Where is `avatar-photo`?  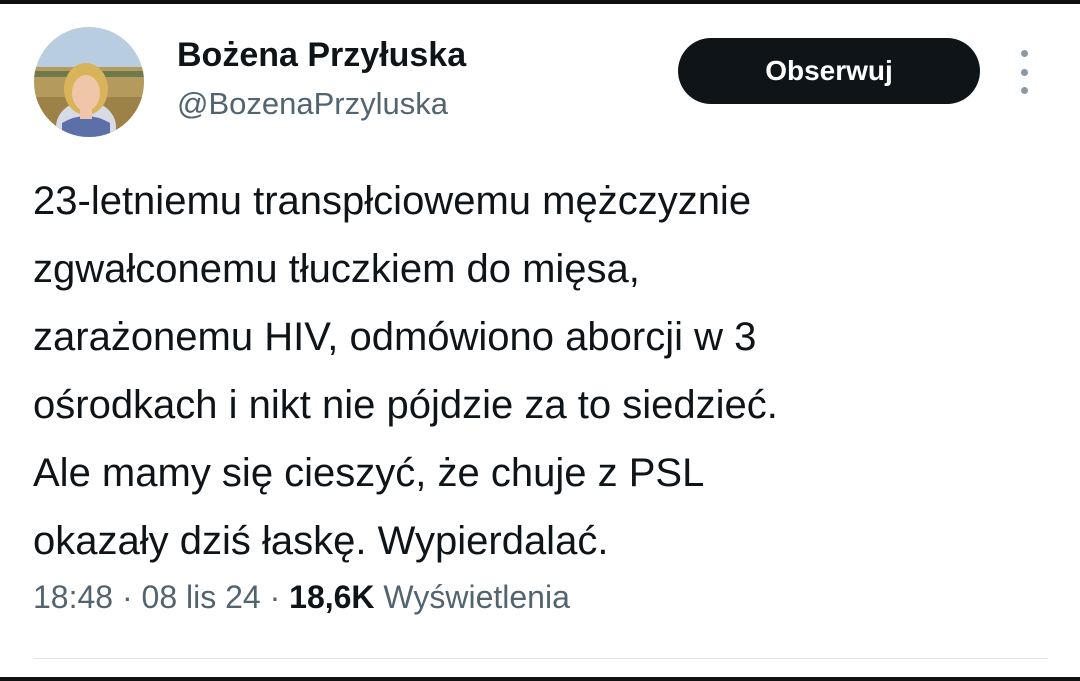
avatar-photo is located at coordinates (89, 82).